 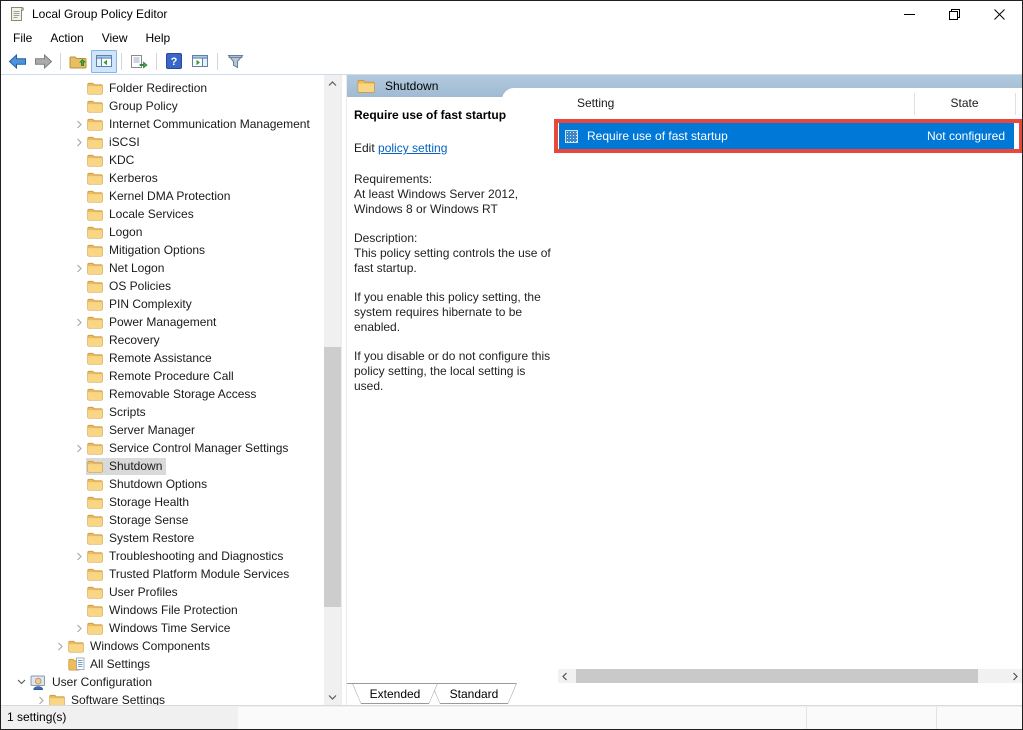 What do you see at coordinates (173, 394) in the screenshot?
I see `tree-item-body: Removable Storage Access` at bounding box center [173, 394].